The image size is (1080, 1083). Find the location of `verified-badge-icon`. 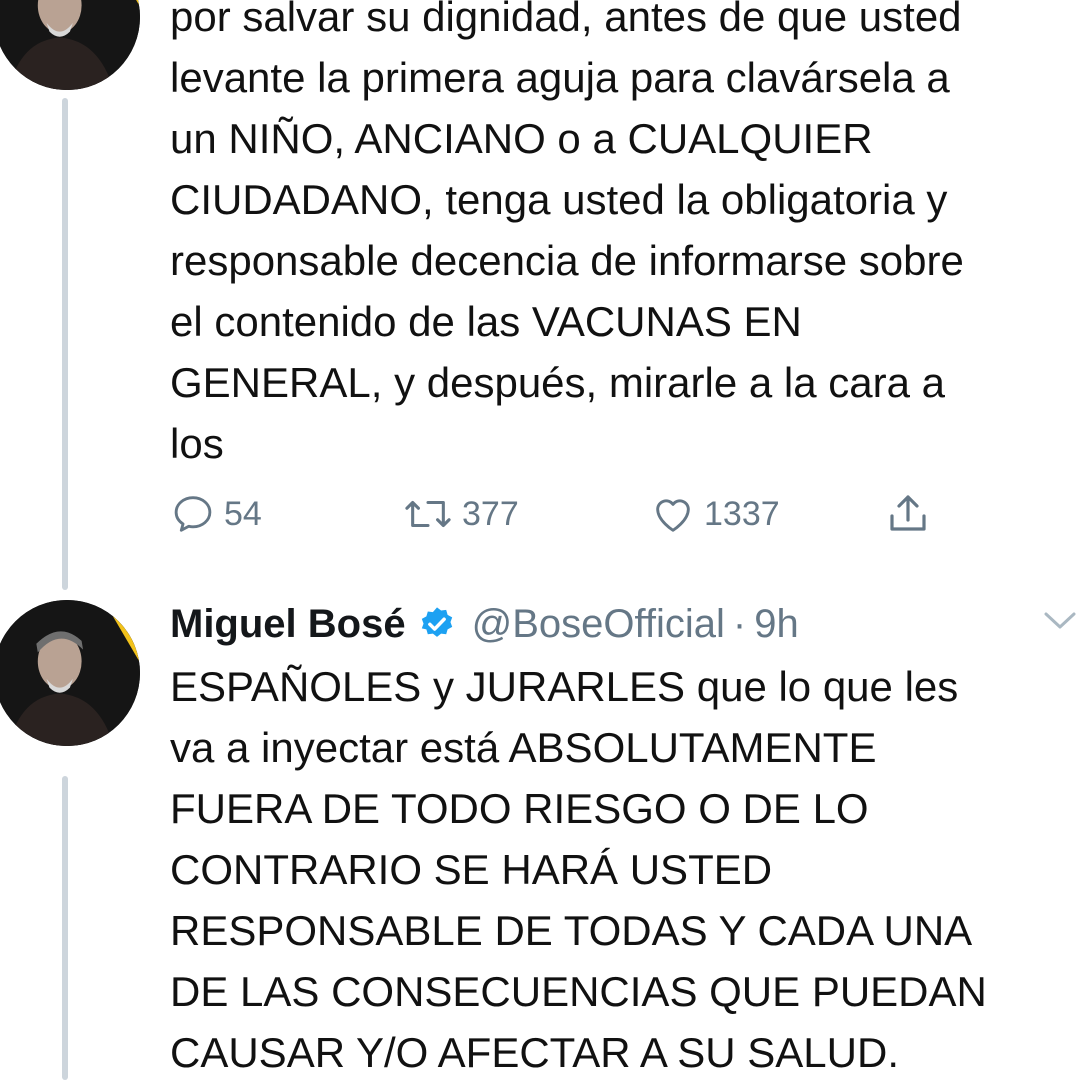

verified-badge-icon is located at coordinates (436, 622).